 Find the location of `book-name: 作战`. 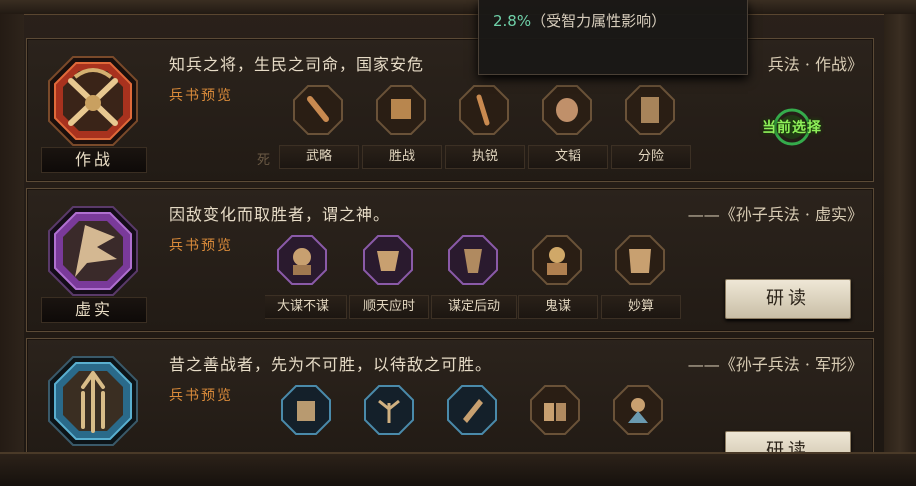

book-name: 作战 is located at coordinates (94, 160).